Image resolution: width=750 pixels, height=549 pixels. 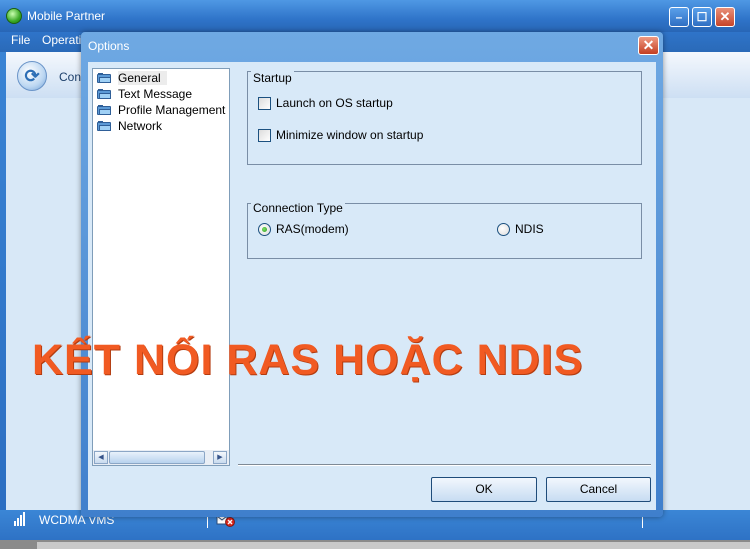 I want to click on tree-item-label: Profile Management, so click(x=172, y=110).